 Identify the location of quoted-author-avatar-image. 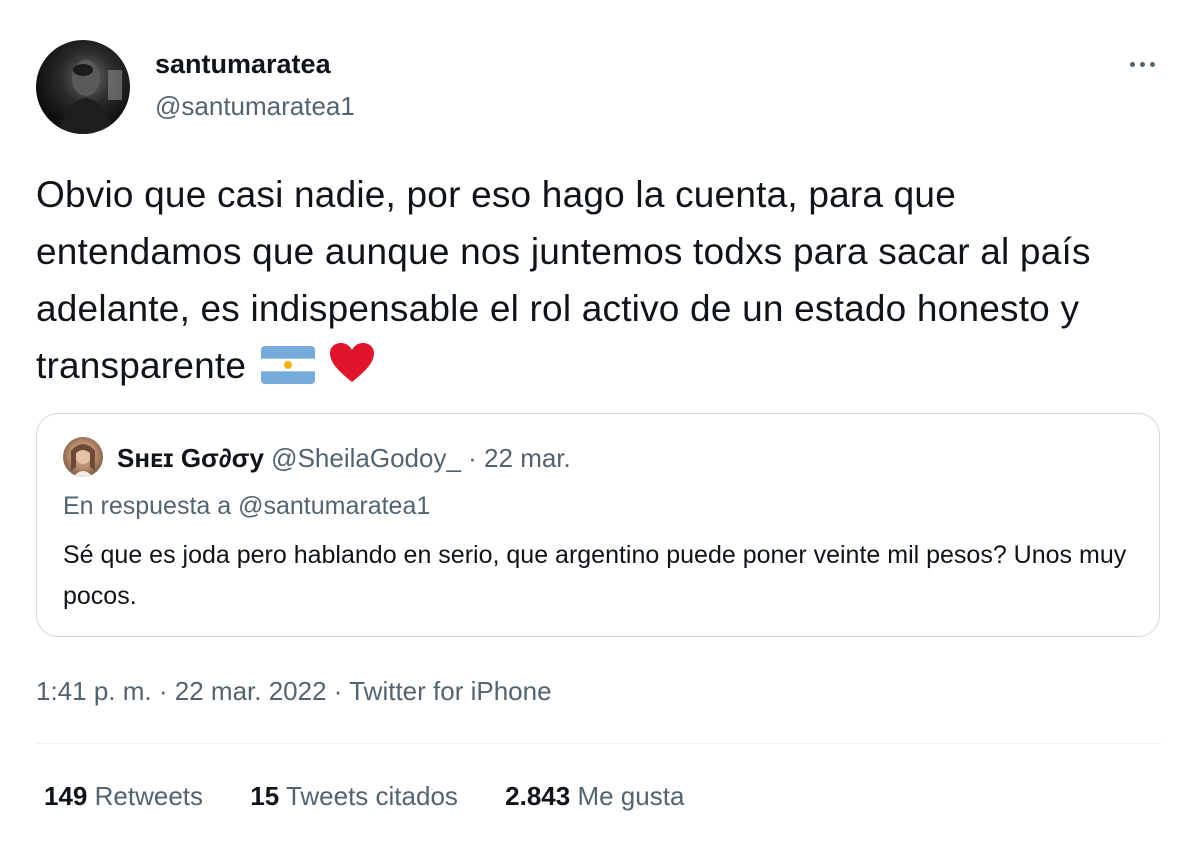
(83, 460).